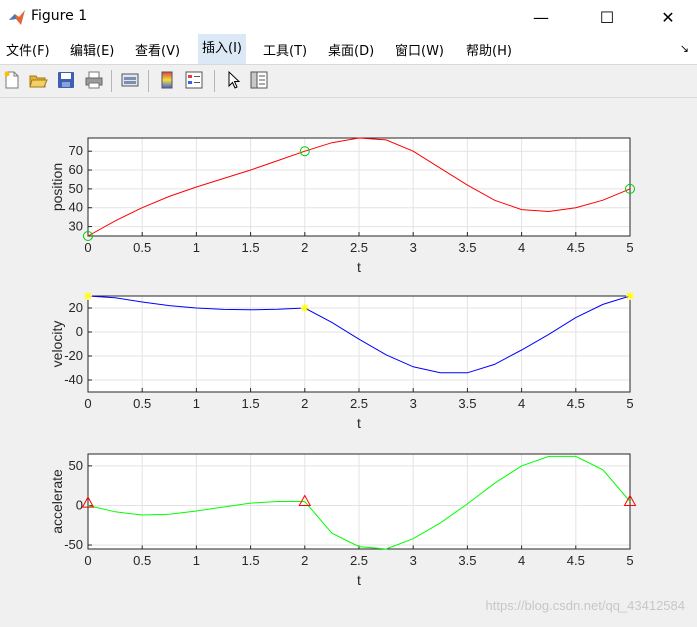 Image resolution: width=697 pixels, height=627 pixels. What do you see at coordinates (73, 355) in the screenshot?
I see `y-tick-label: -20` at bounding box center [73, 355].